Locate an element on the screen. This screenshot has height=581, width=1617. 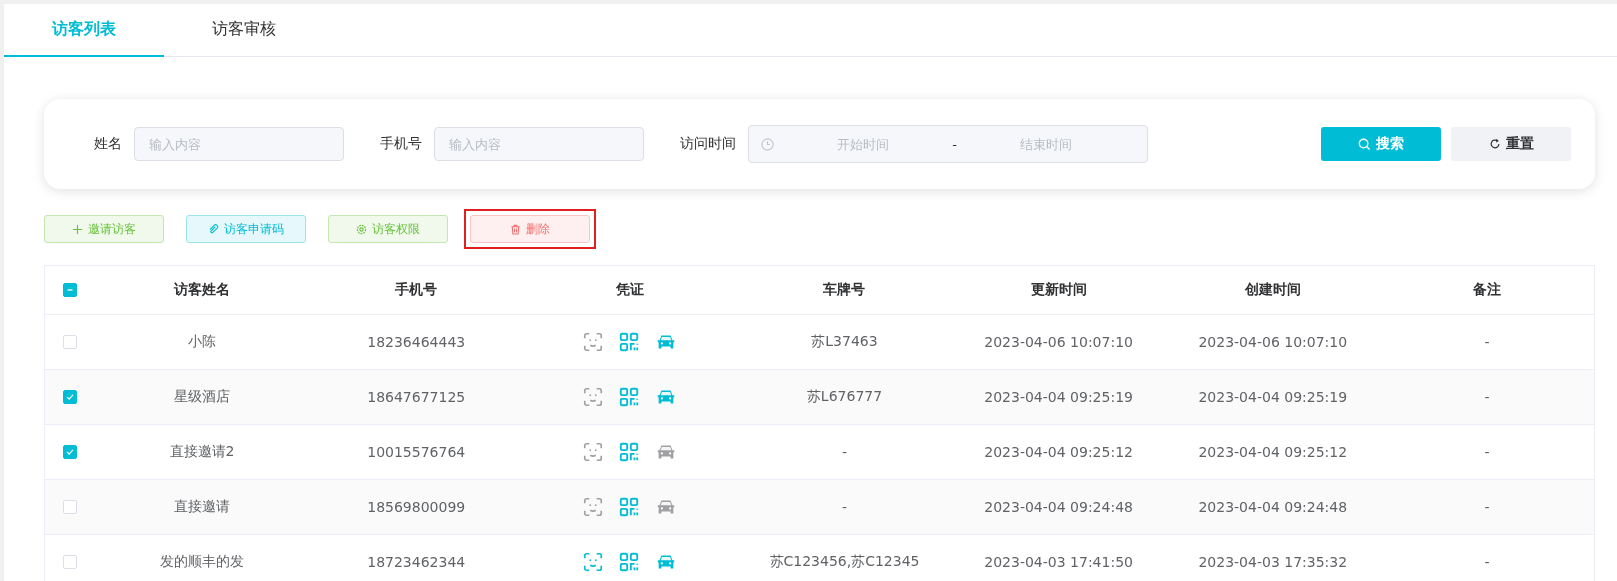
date-range-field: 开始时间 - 结束时间 is located at coordinates (948, 144).